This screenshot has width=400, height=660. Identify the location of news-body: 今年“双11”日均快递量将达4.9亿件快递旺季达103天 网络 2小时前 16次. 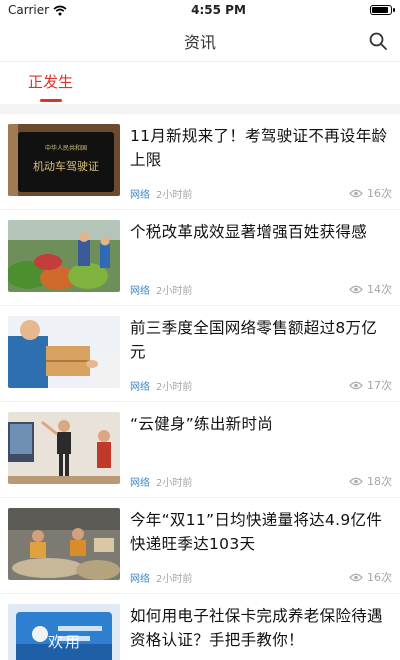
(256, 546).